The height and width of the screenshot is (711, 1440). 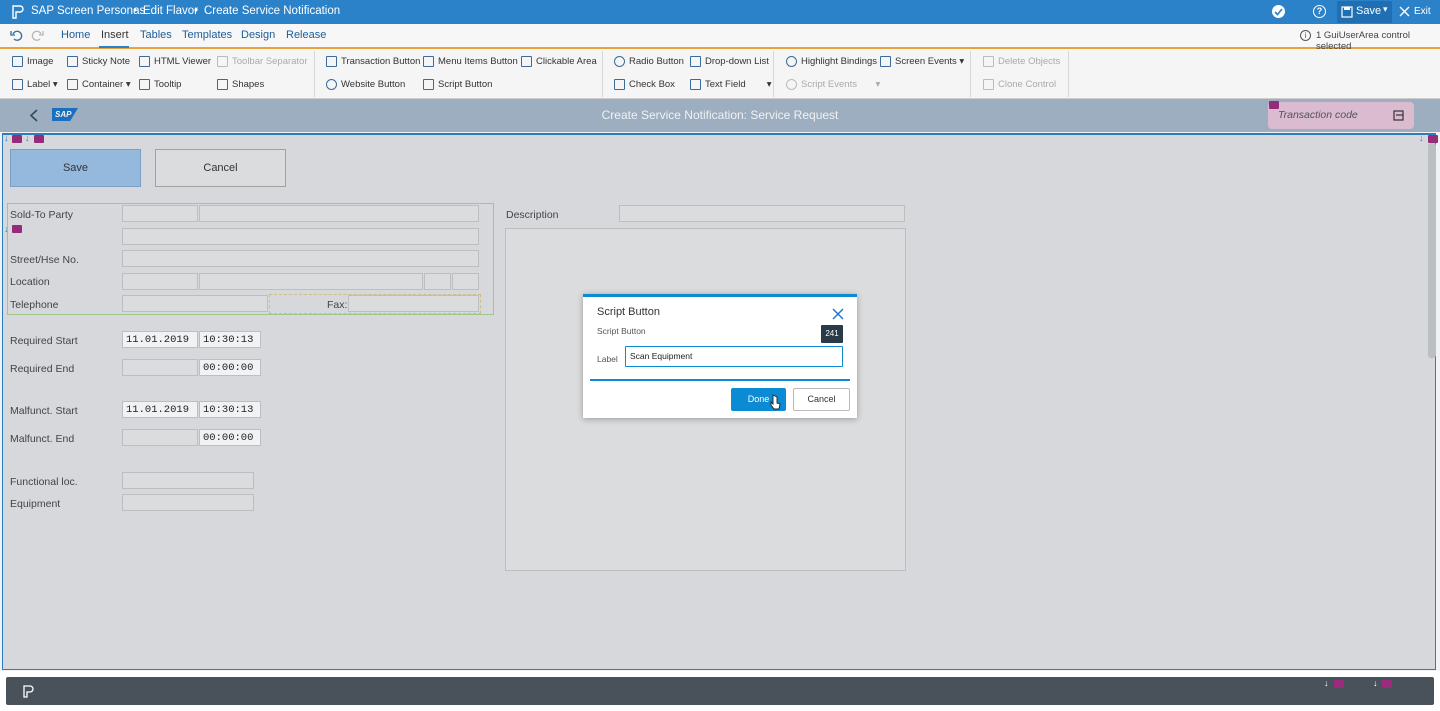 I want to click on highlight-bindings-button: Highlight Bindings, so click(x=831, y=62).